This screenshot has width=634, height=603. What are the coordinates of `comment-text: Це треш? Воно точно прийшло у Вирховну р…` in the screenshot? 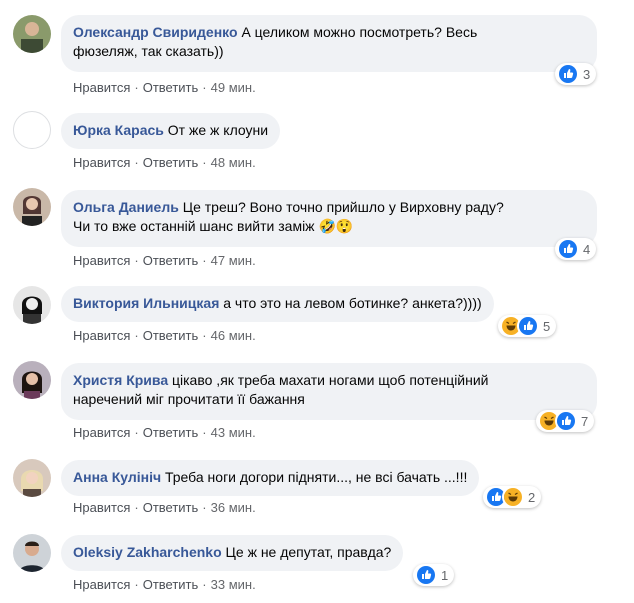 It's located at (343, 207).